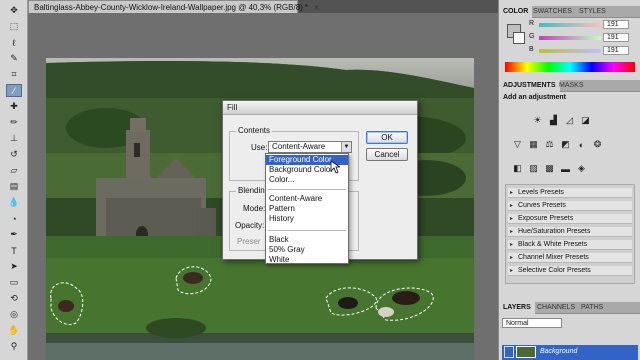 This screenshot has width=640, height=360. Describe the element at coordinates (249, 241) in the screenshot. I see `preserve-transparency-checkbox: Preser` at that location.